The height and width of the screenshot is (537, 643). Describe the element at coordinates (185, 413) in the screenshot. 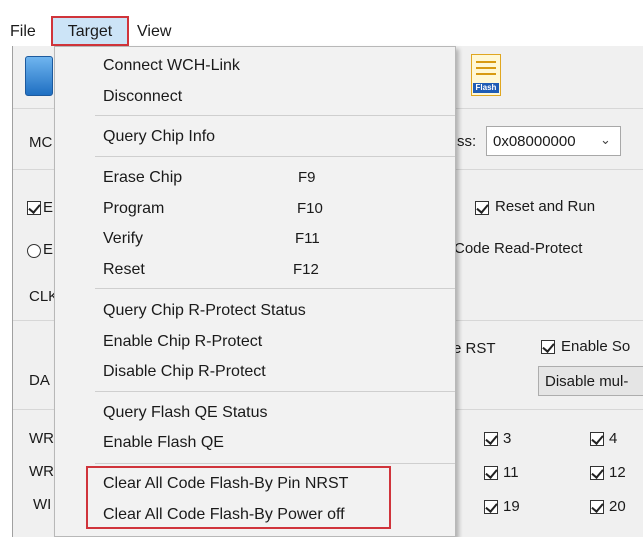

I see `menu-item-query-flash-qe: Query Flash QE Status` at that location.